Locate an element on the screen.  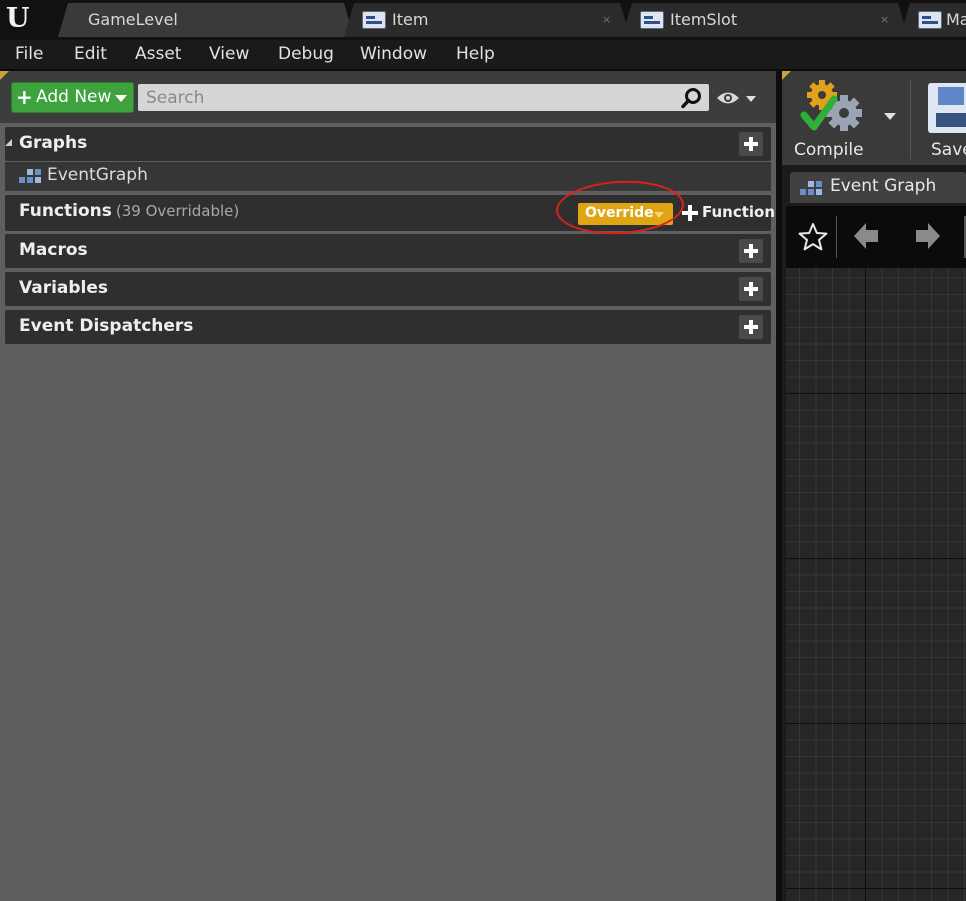
macros-title: Macros is located at coordinates (53, 250).